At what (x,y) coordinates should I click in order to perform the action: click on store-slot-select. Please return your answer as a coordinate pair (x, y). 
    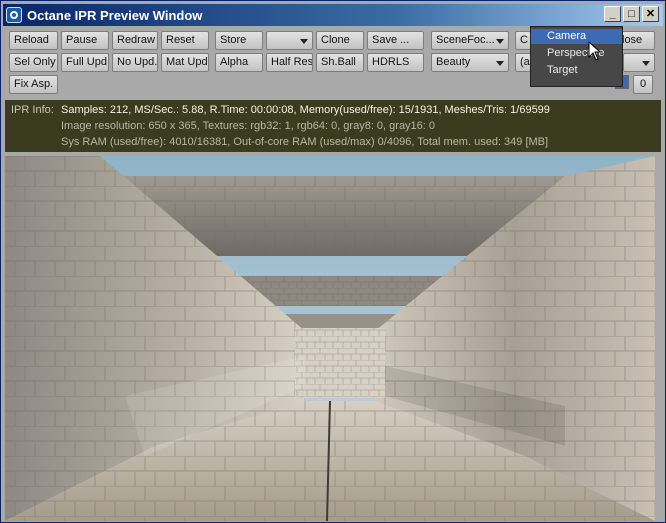
    Looking at the image, I should click on (289, 40).